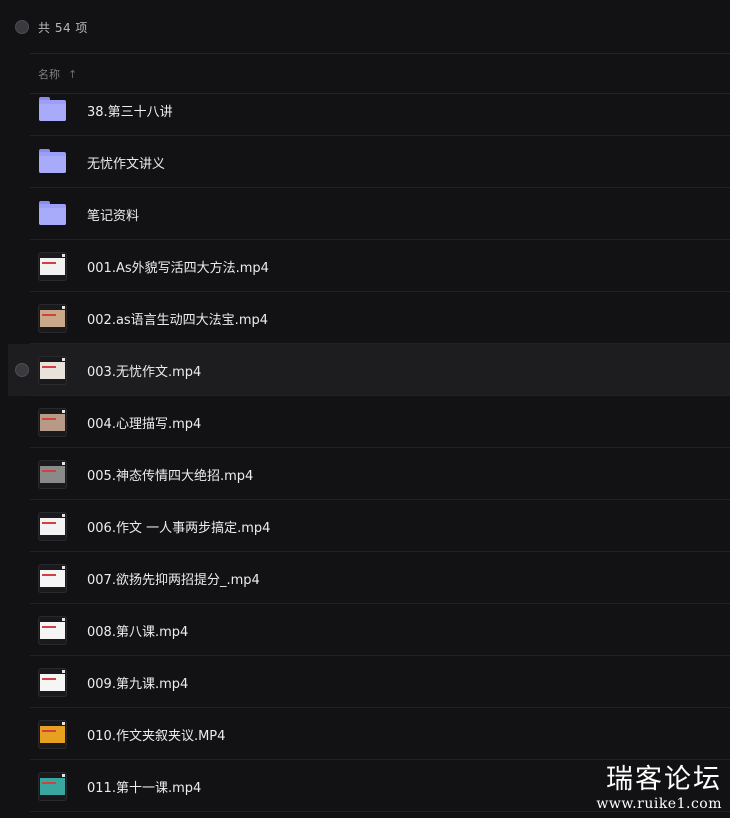 The height and width of the screenshot is (818, 730). What do you see at coordinates (144, 422) in the screenshot?
I see `file-name: 004.心理描写.mp4` at bounding box center [144, 422].